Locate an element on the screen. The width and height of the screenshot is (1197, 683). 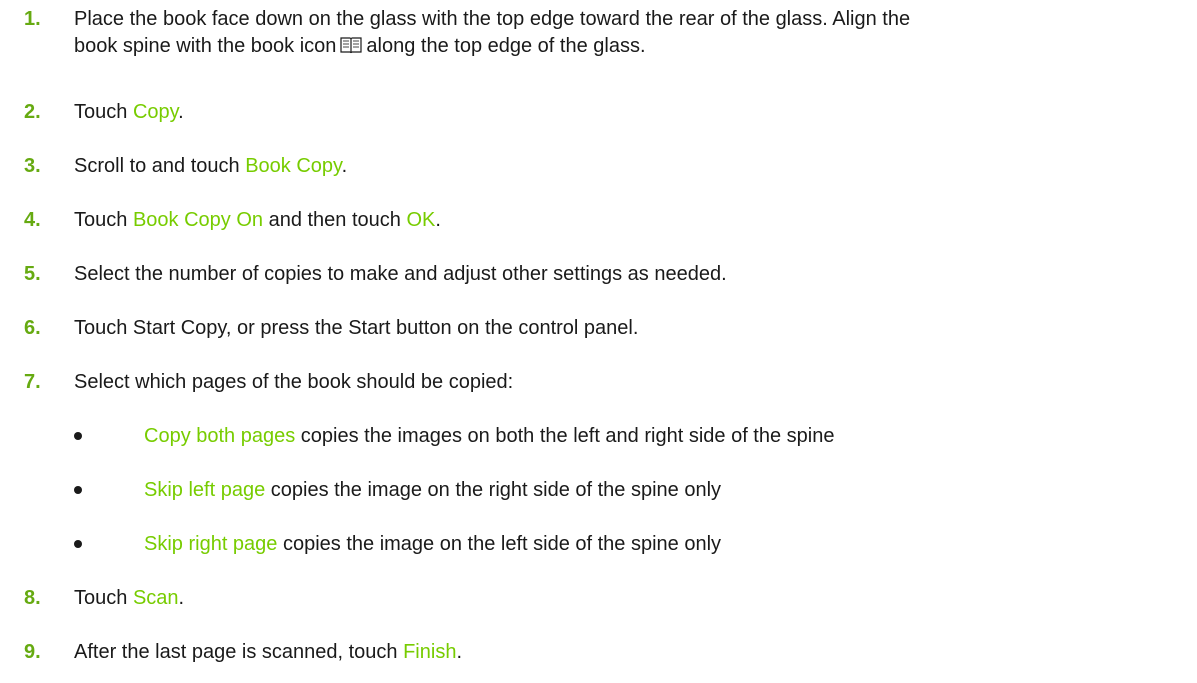
step-text: Touch Copy. is located at coordinates (129, 112).